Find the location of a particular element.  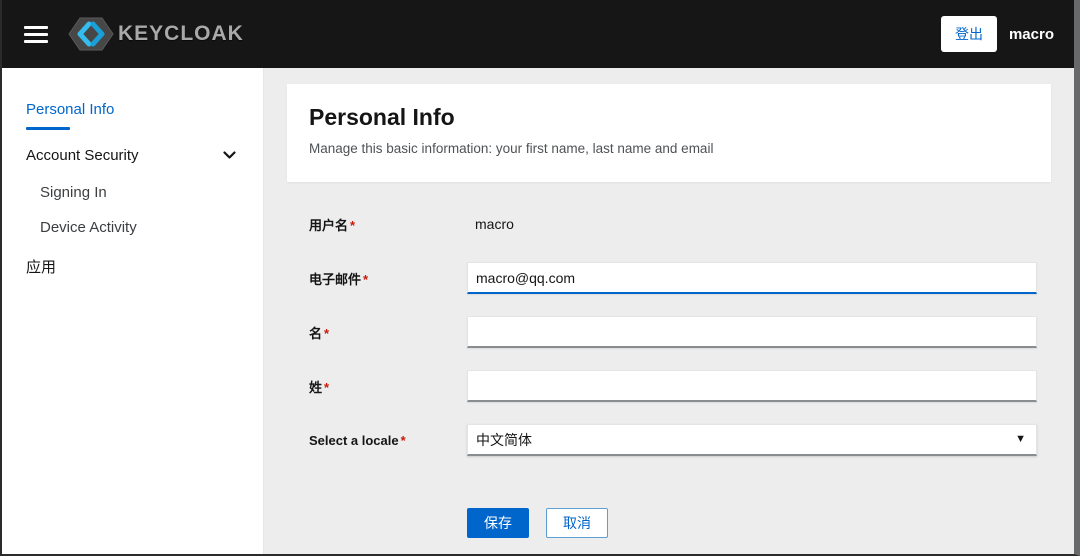

sidebar-item-signing-in: Signing In is located at coordinates (133, 192).